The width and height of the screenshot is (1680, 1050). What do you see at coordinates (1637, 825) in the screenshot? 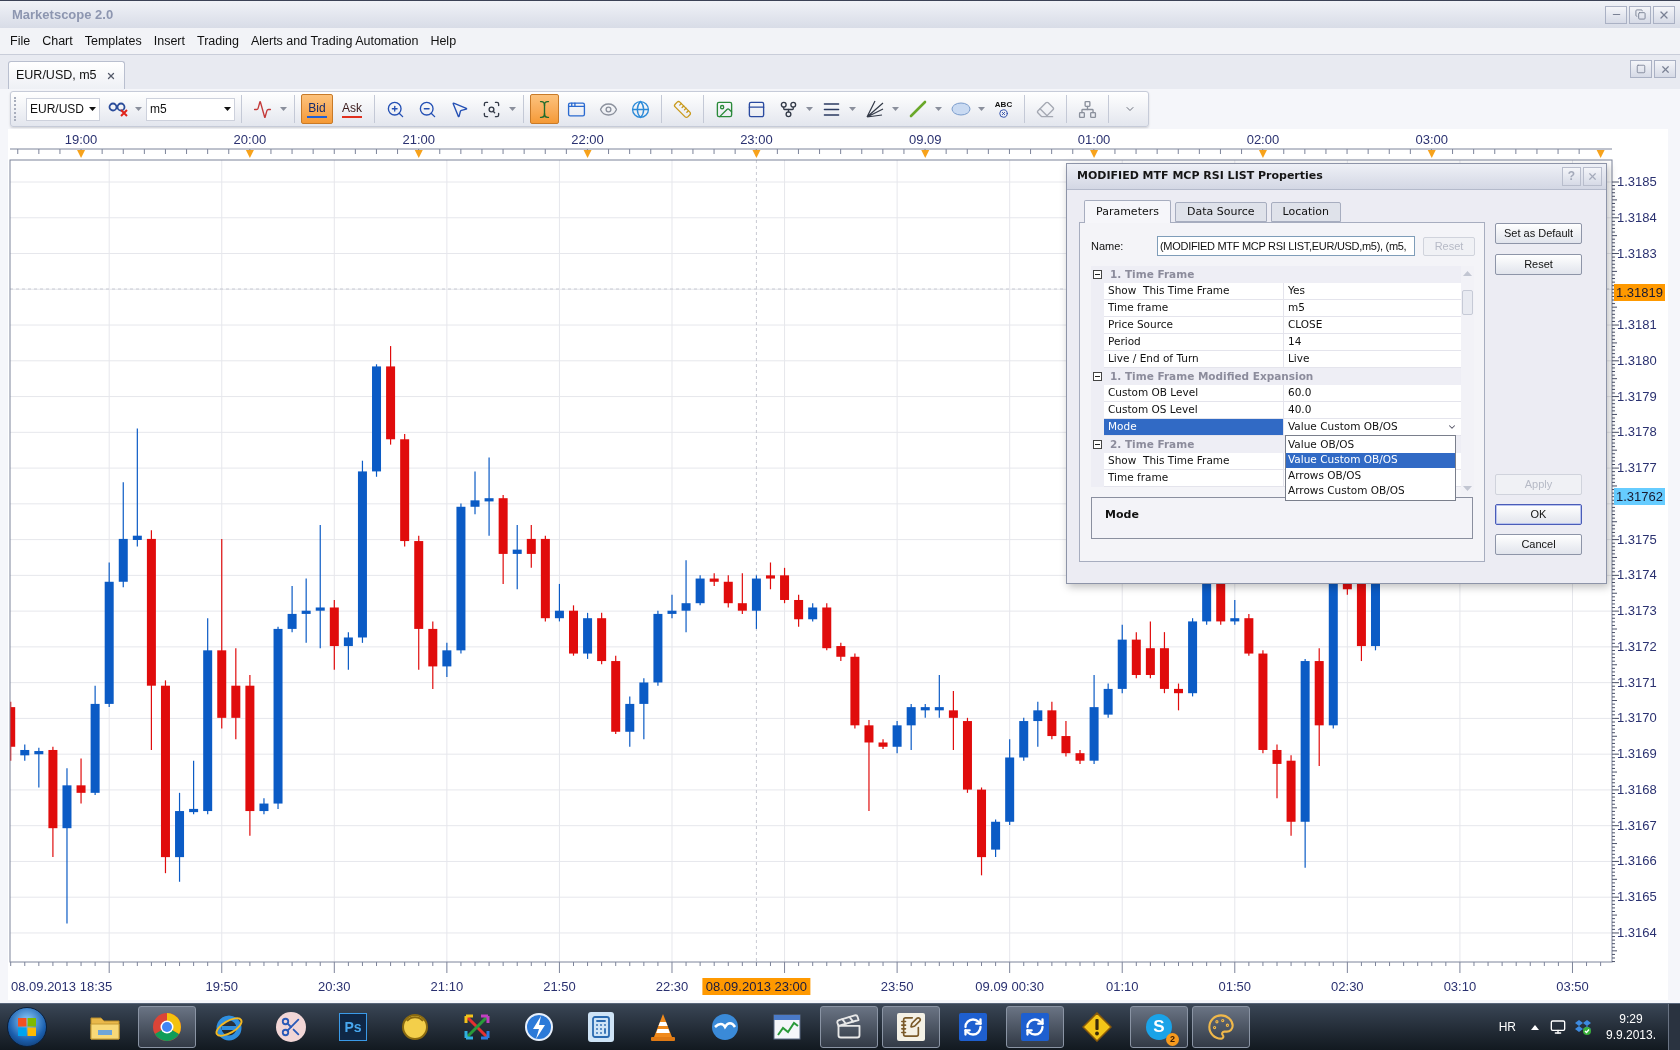
I see `price-axis-label: 1.3167` at bounding box center [1637, 825].